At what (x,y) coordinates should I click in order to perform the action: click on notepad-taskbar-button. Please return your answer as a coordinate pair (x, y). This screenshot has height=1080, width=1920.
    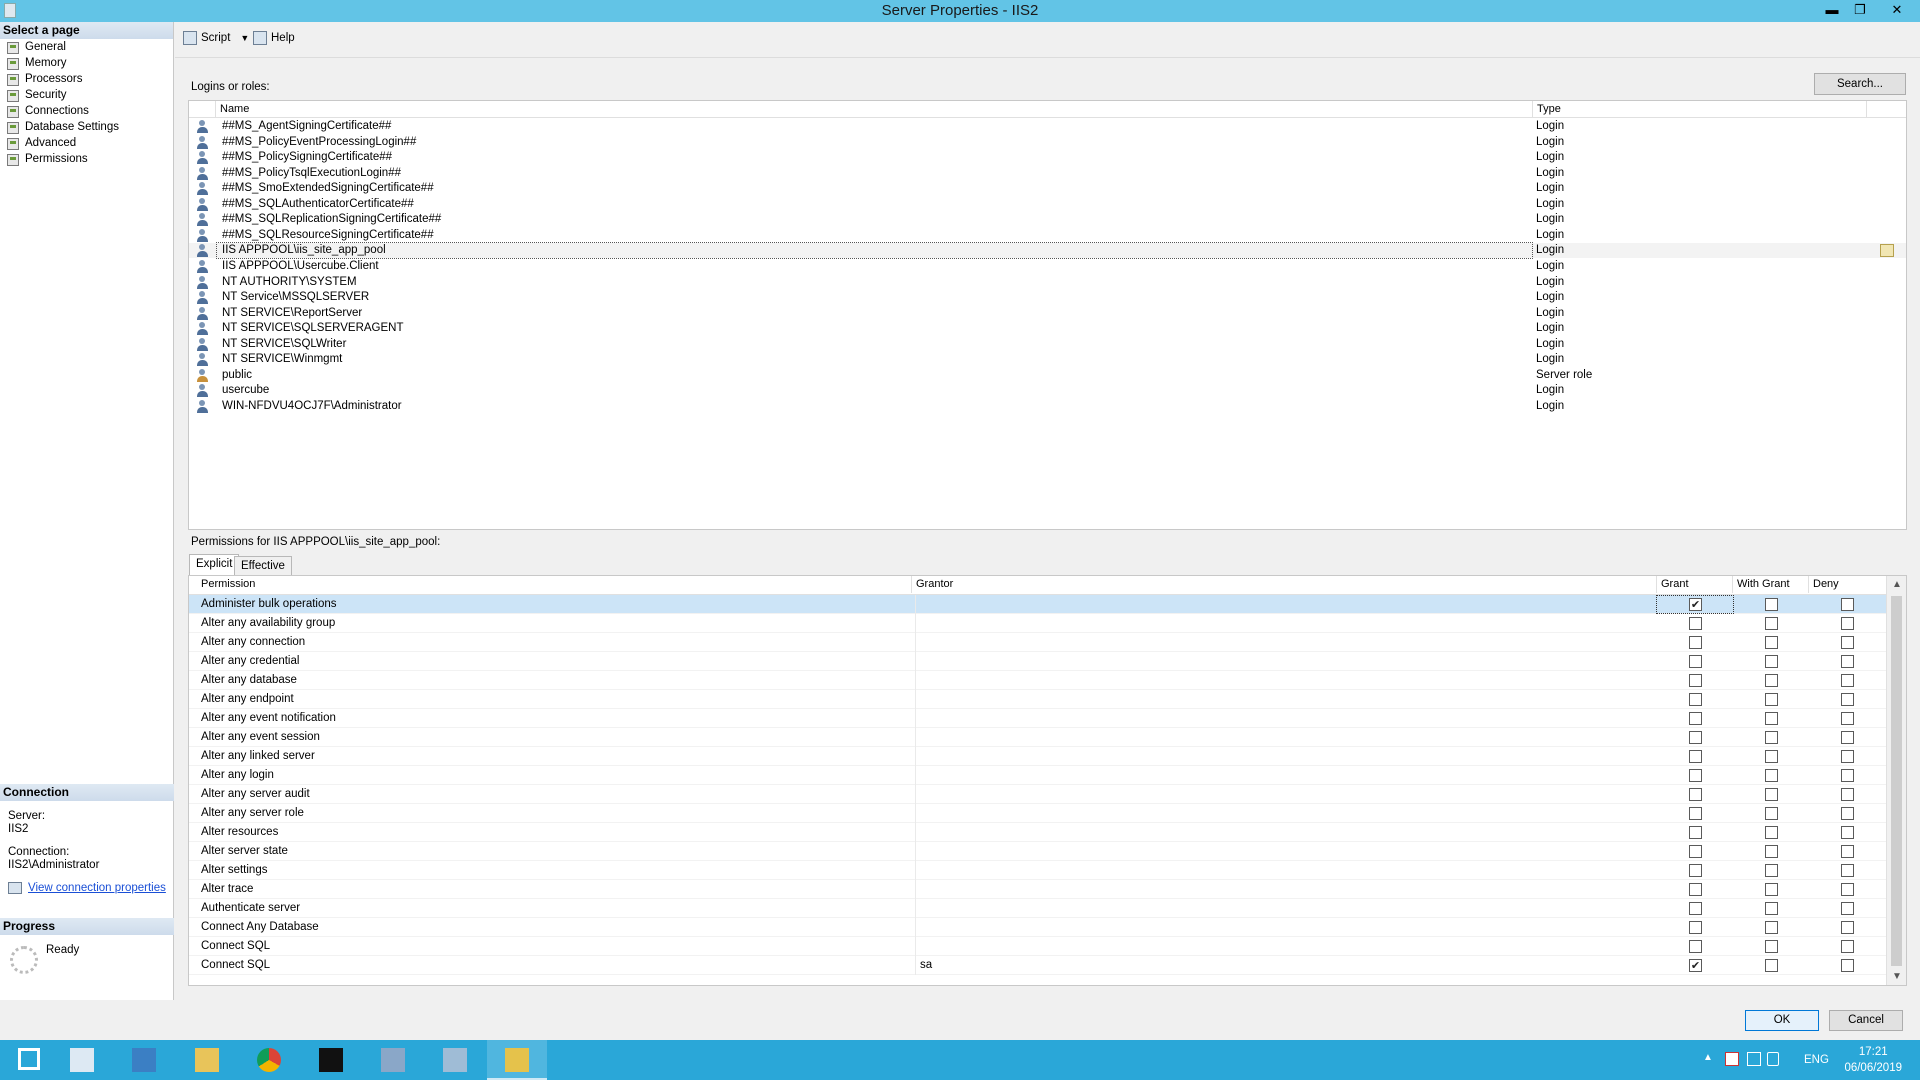
    Looking at the image, I should click on (455, 1060).